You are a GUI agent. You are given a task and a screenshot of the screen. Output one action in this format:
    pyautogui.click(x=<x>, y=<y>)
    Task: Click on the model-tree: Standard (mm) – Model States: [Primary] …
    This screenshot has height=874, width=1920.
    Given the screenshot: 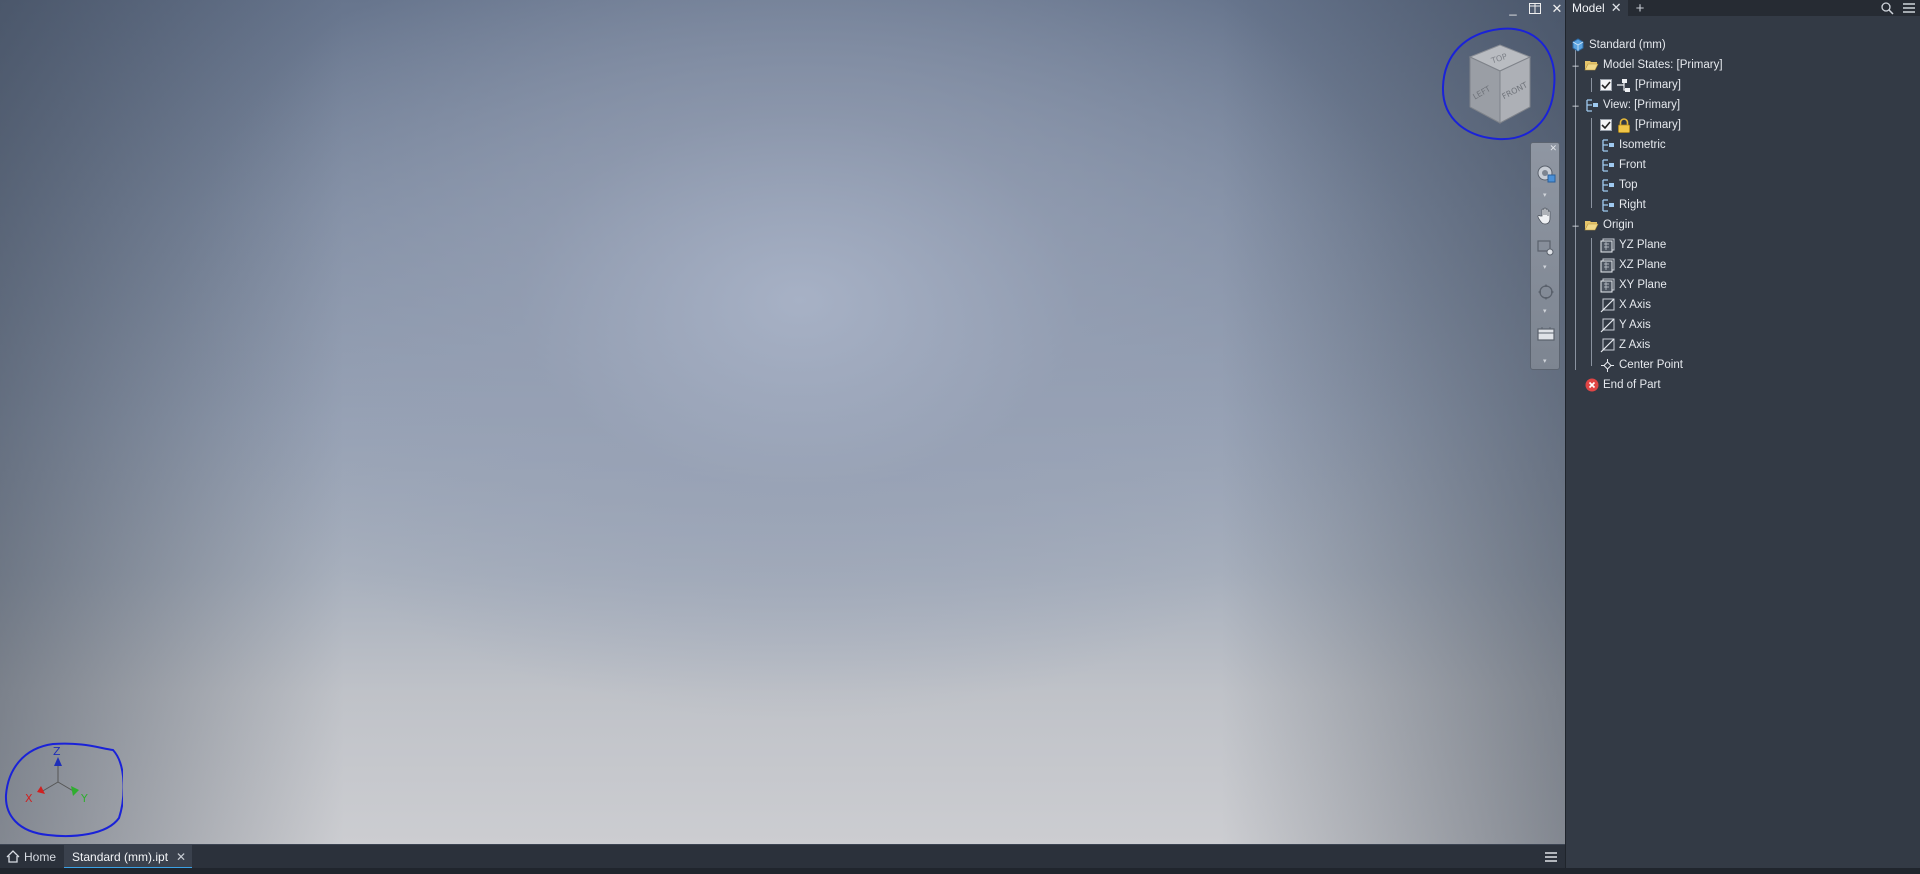 What is the action you would take?
    pyautogui.click(x=1743, y=204)
    